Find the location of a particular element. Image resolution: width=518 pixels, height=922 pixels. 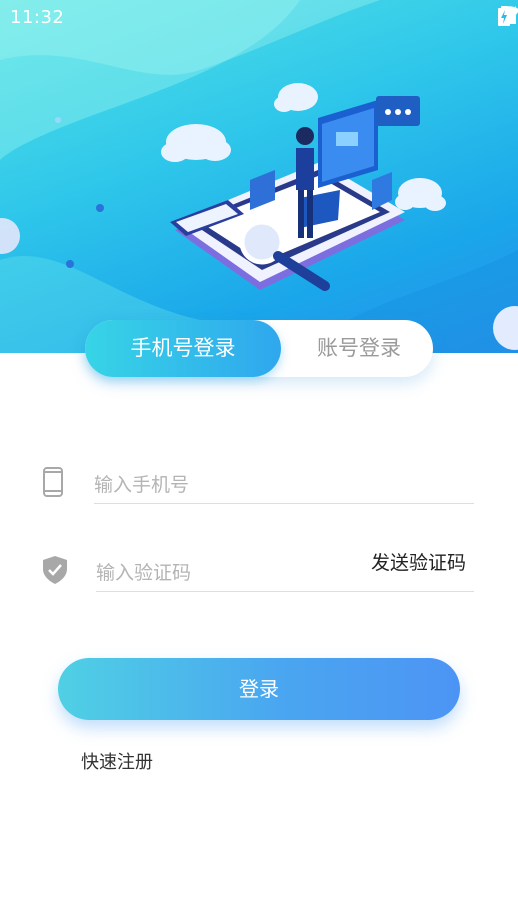

tab-phone-login: 手机号登录 is located at coordinates (183, 348).